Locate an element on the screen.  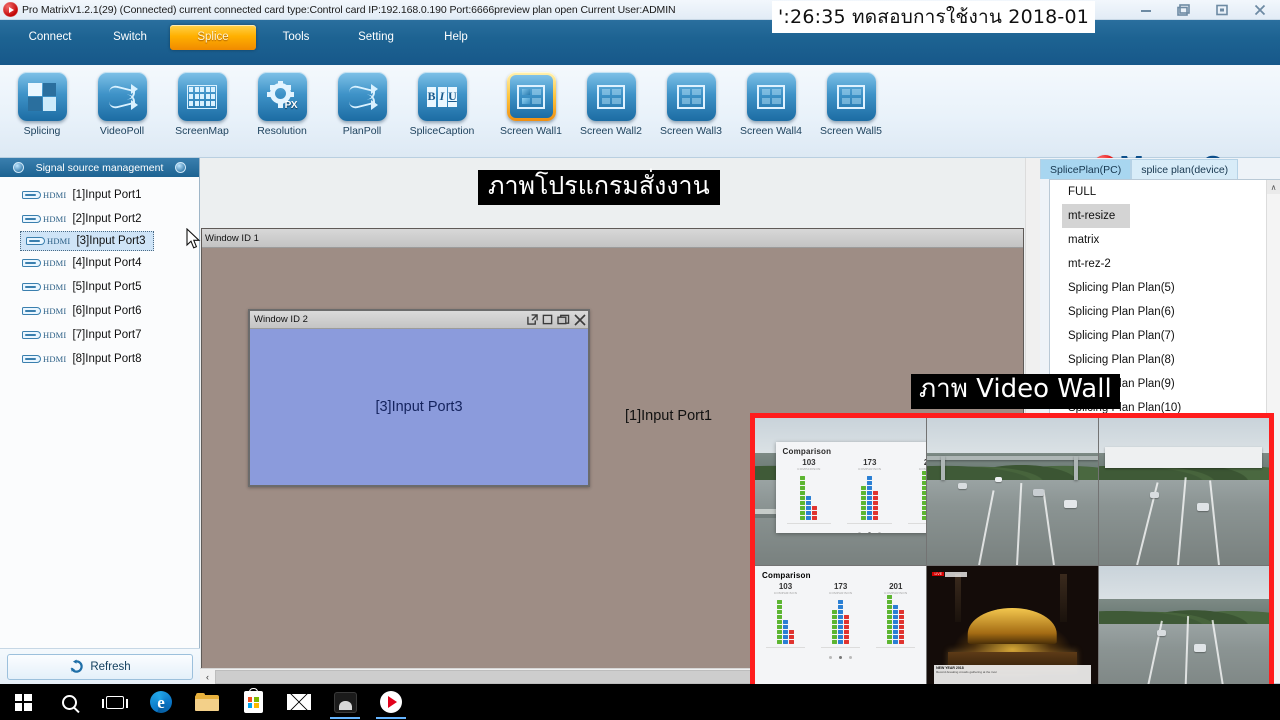
collapse-left-icon is located at coordinates (18, 167).